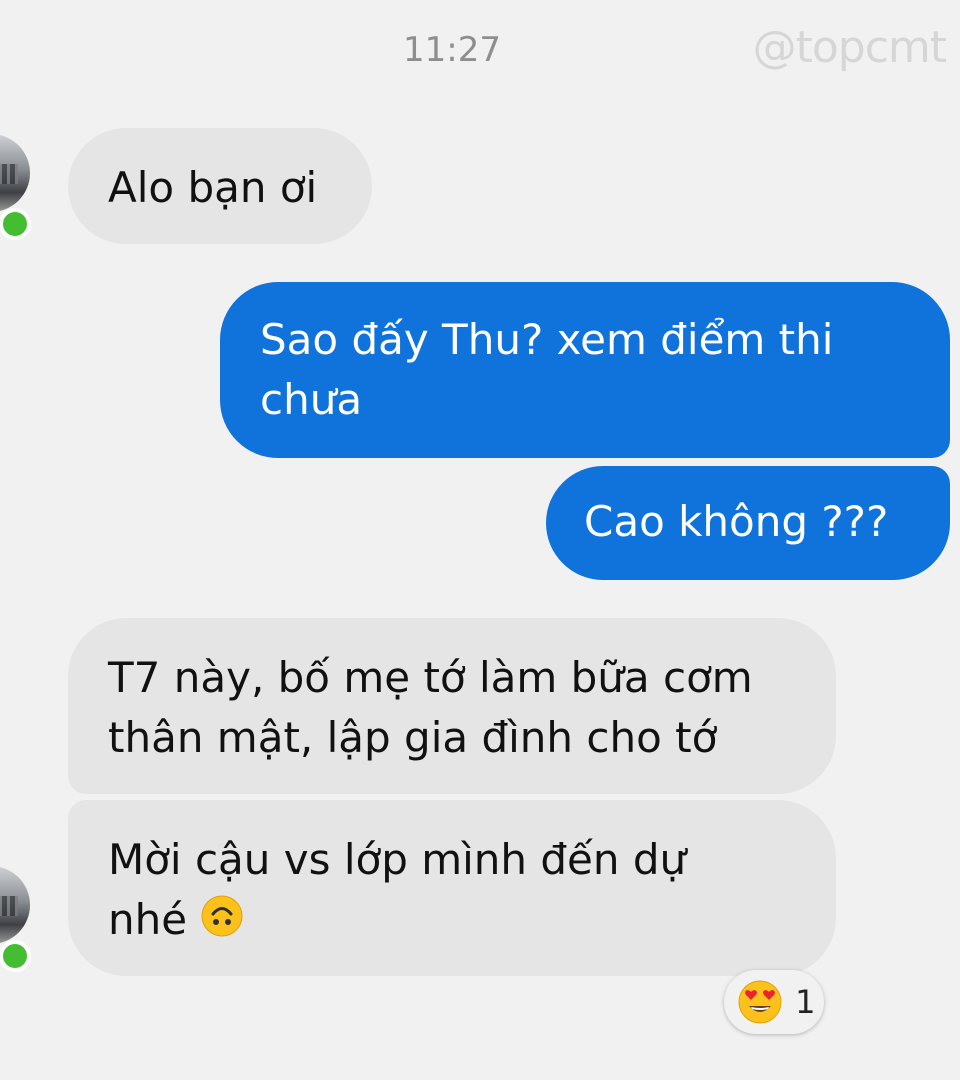  I want to click on message-bubble-received: Mời cậu vs lớp mình đến dự nhé, so click(452, 888).